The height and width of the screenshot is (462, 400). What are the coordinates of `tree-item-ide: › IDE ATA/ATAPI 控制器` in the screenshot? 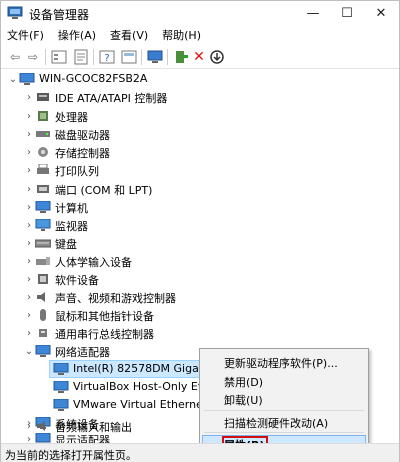 It's located at (200, 97).